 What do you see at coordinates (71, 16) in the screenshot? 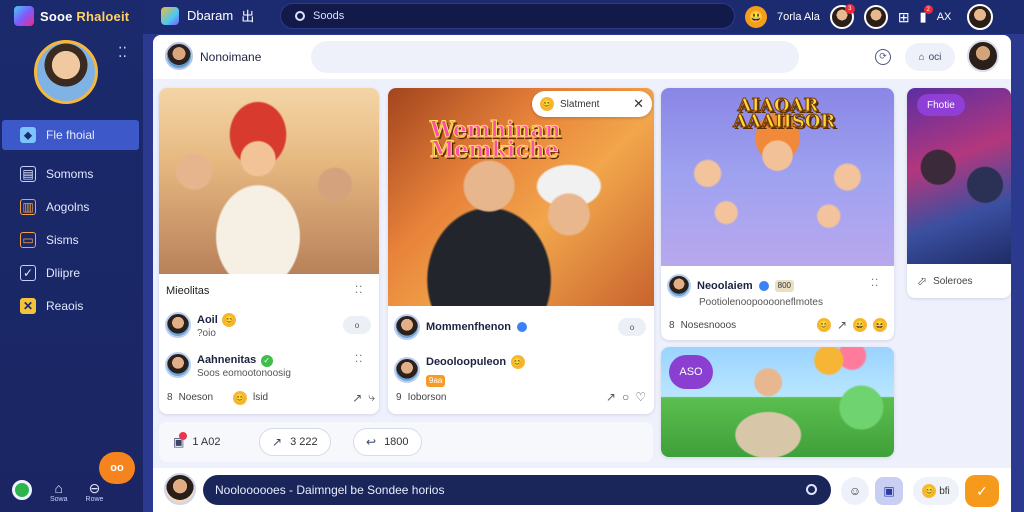
I see `brand: Sooe Rhaloeit` at bounding box center [71, 16].